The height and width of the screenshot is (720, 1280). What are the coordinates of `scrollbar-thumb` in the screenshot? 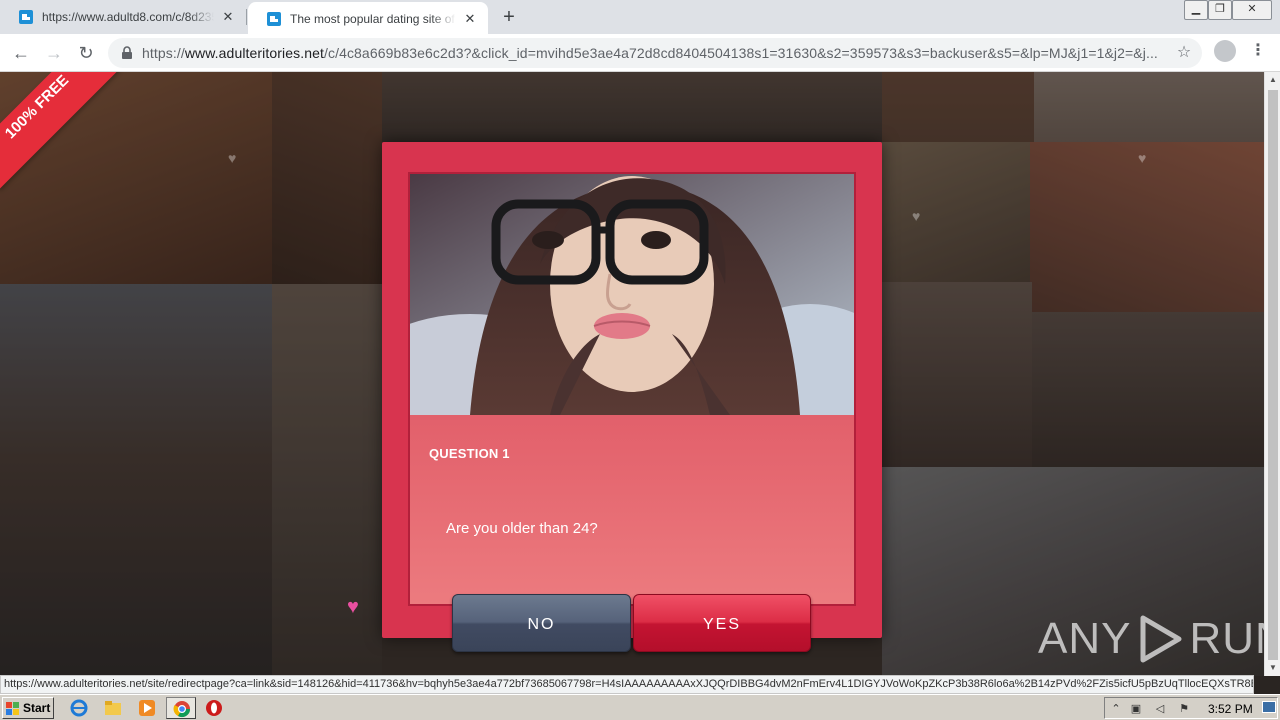 It's located at (1273, 375).